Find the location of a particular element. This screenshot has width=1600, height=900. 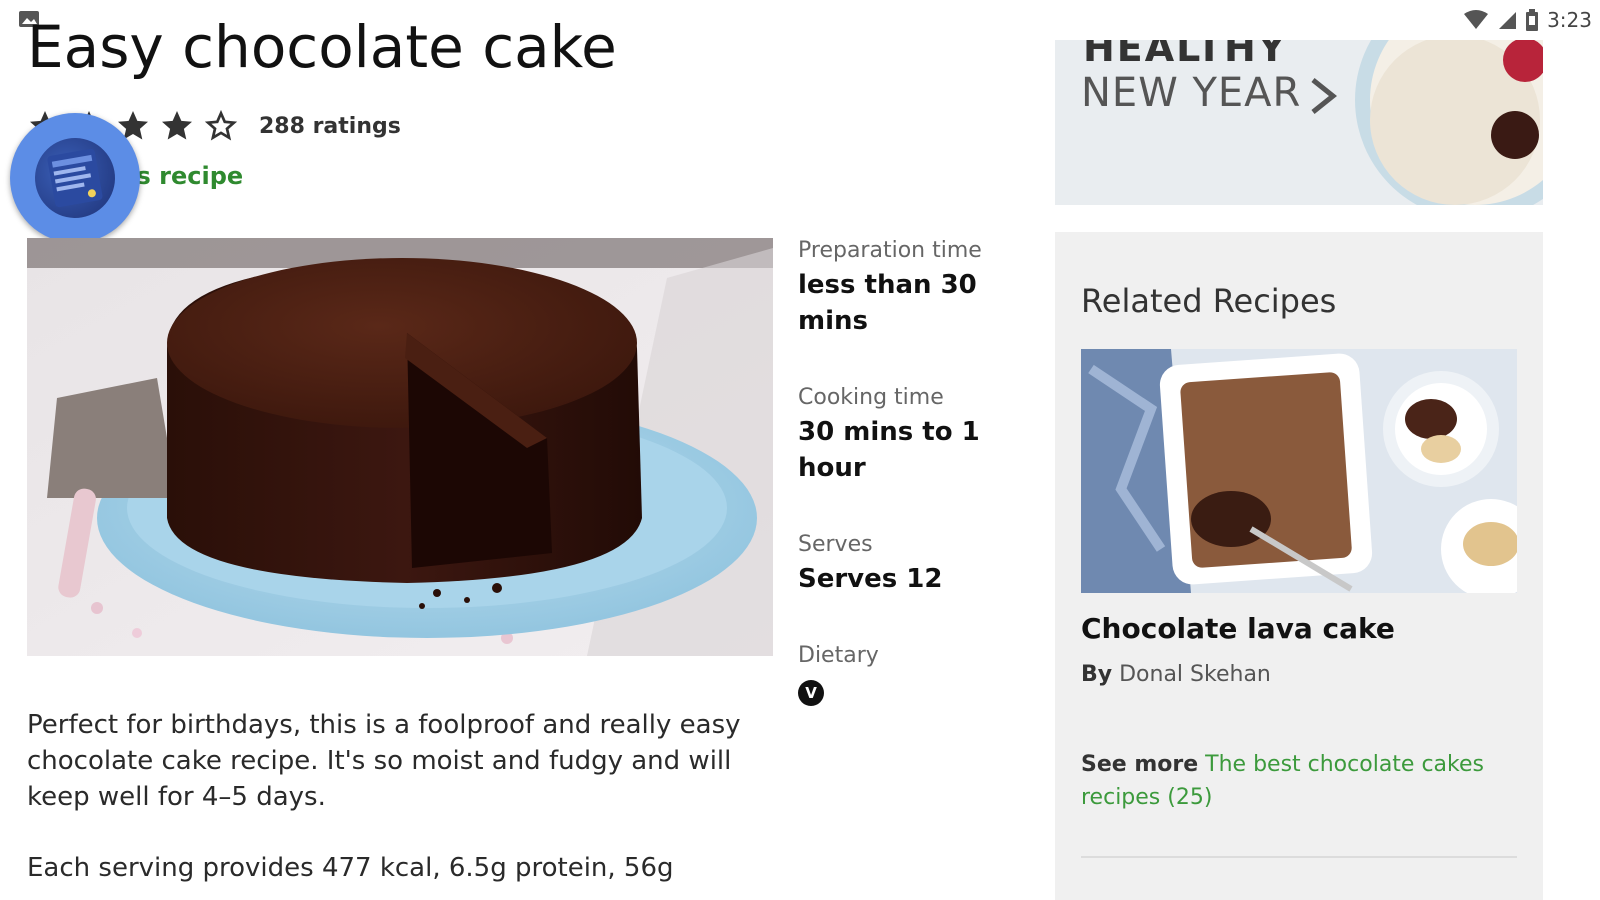

promo-line-2: NEW YEAR is located at coordinates (1191, 93).